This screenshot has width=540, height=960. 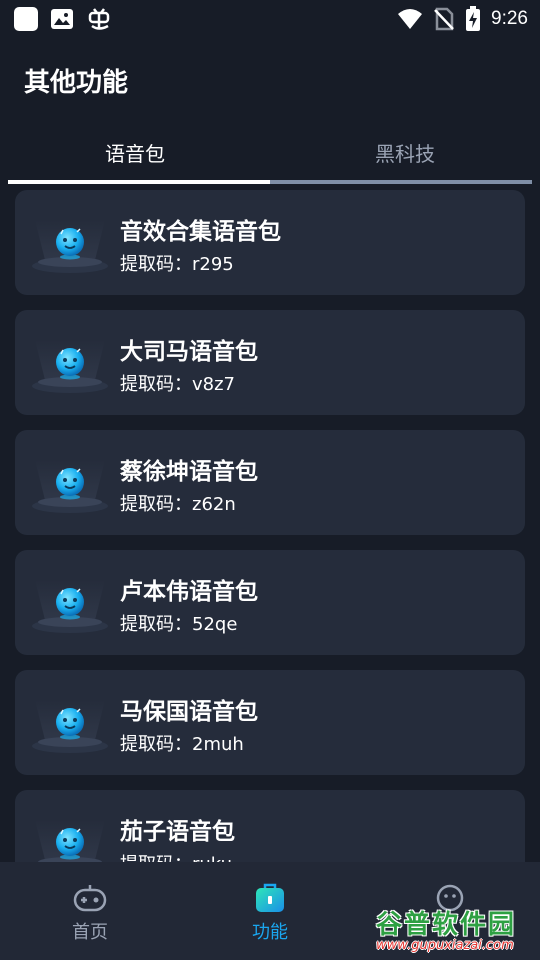 I want to click on tab-black-tech: 黑科技, so click(x=405, y=152).